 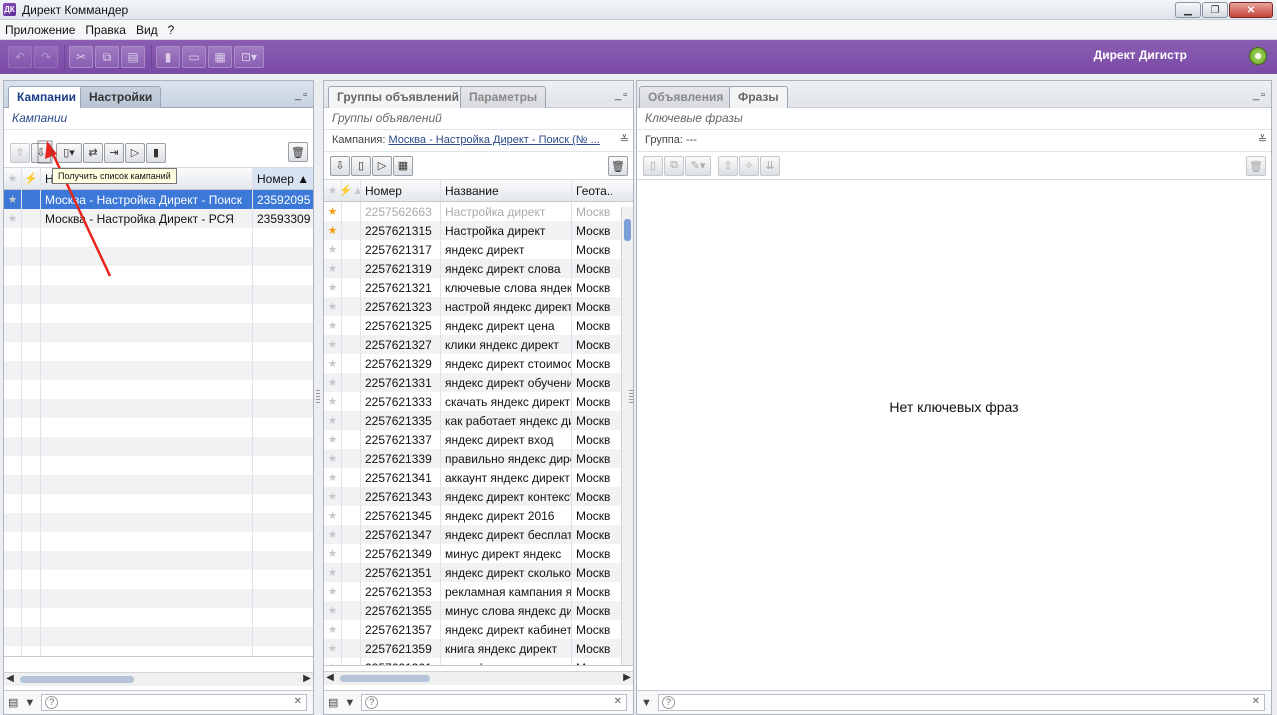 What do you see at coordinates (333, 190) in the screenshot?
I see `col-star: ★` at bounding box center [333, 190].